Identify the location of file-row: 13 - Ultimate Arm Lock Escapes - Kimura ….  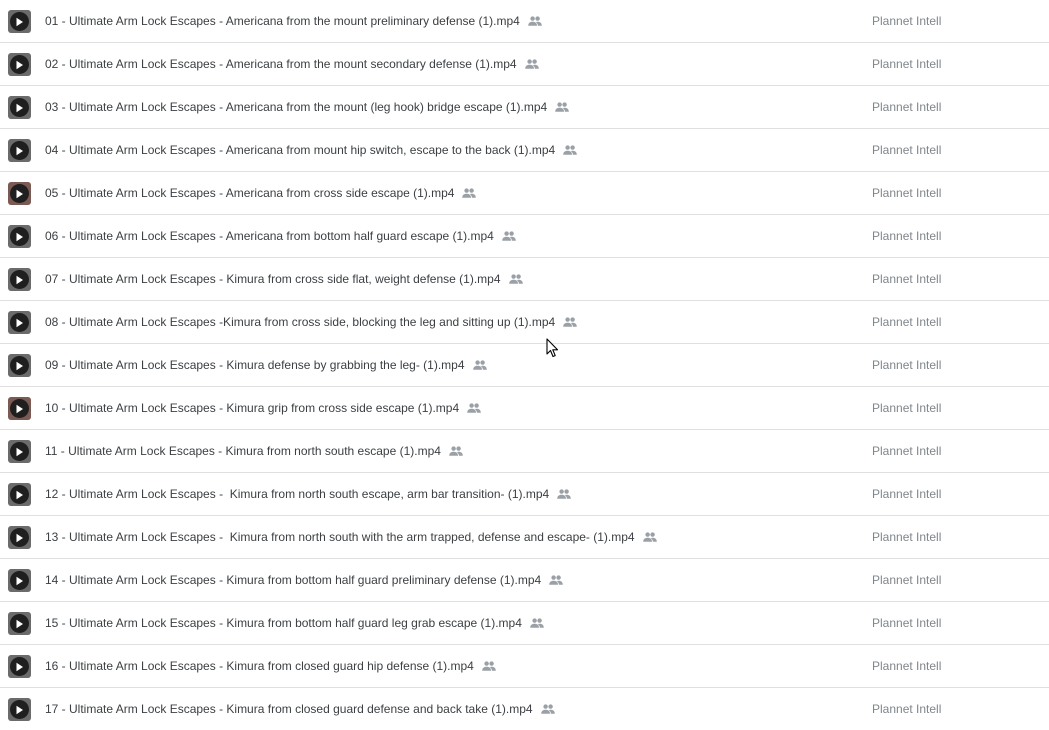
(524, 537).